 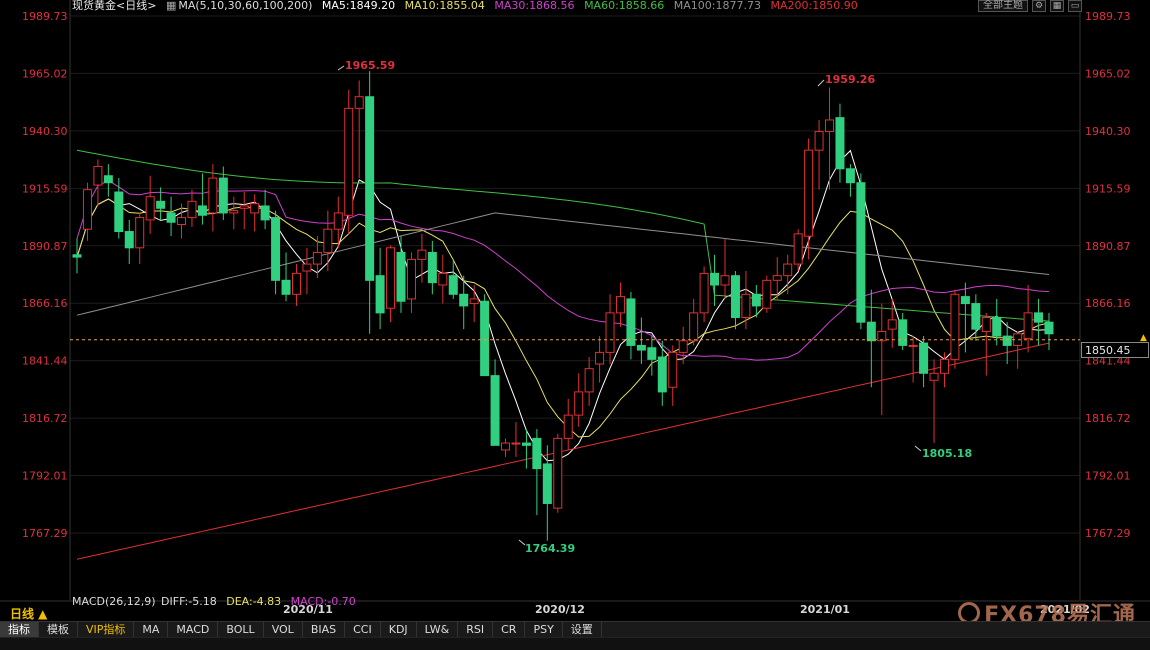 I want to click on ma30-value: MA30:1868.56, so click(x=534, y=6).